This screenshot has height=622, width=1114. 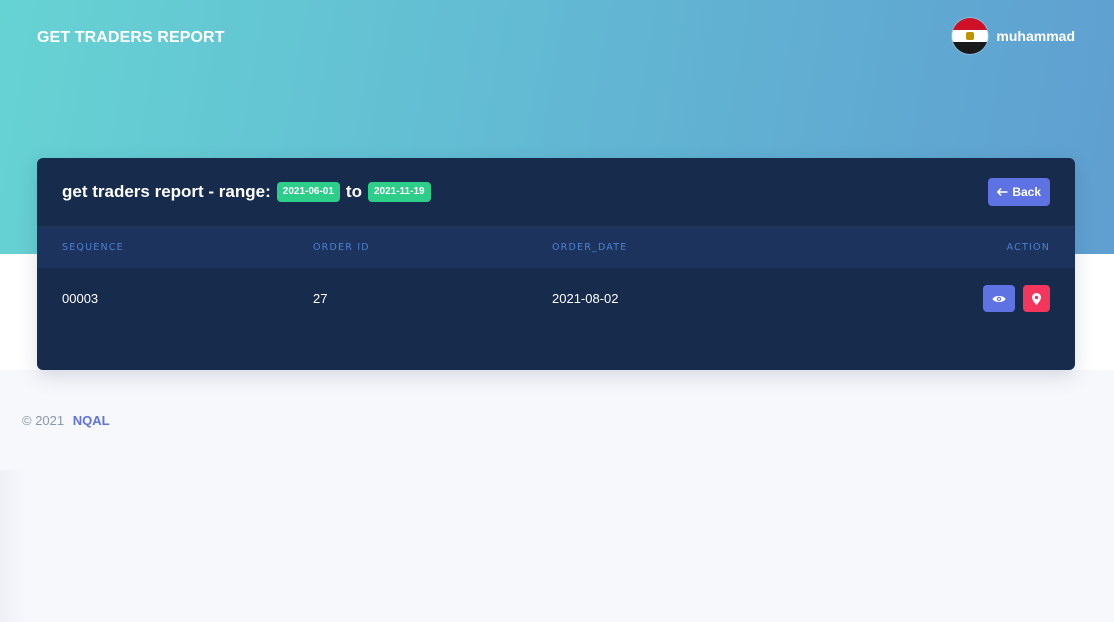 What do you see at coordinates (93, 247) in the screenshot?
I see `column-header-sequence: SEQUENCE` at bounding box center [93, 247].